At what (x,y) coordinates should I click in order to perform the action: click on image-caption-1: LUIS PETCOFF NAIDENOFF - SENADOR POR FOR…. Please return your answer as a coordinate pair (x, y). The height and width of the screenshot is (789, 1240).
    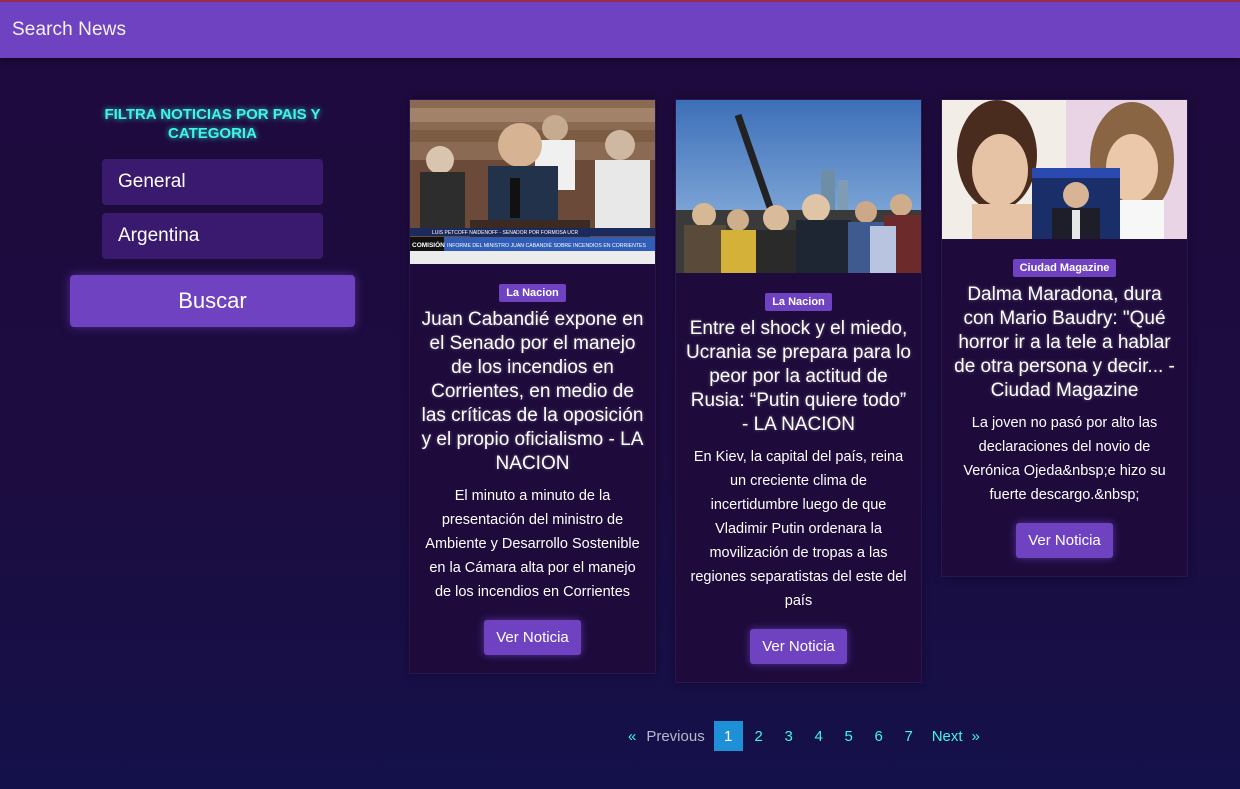
    Looking at the image, I should click on (505, 233).